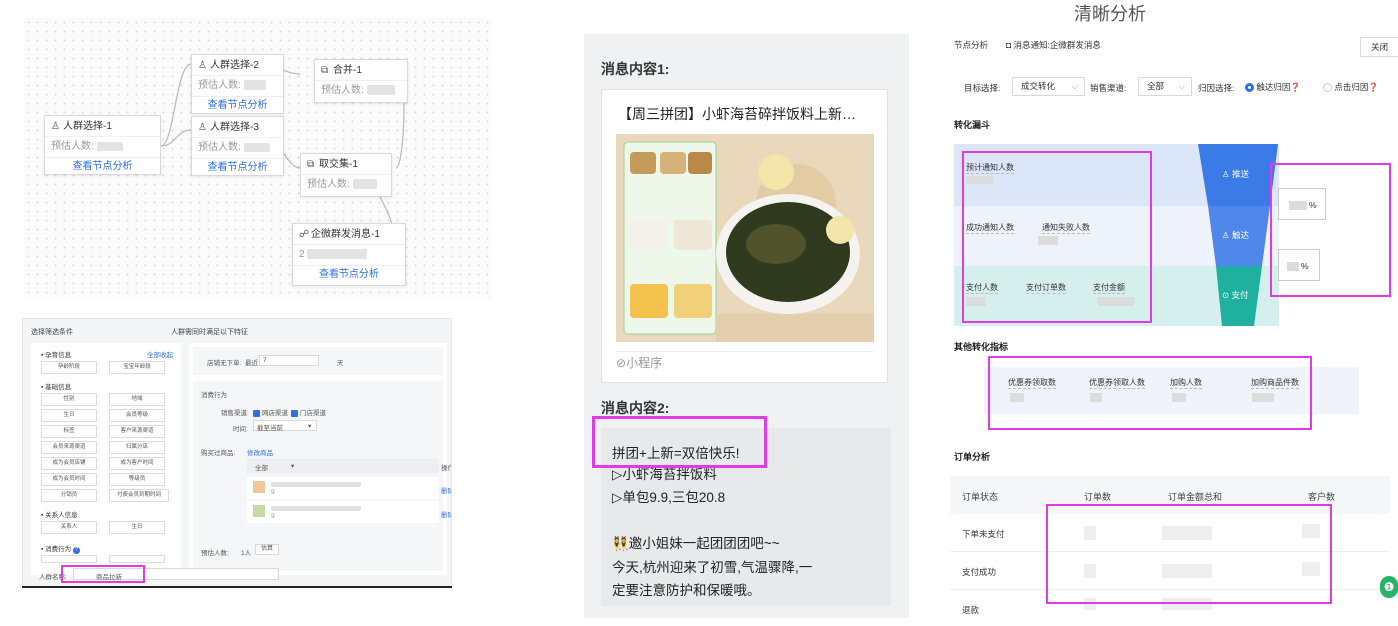  I want to click on attribution-click-radio: 点击归因❓, so click(1351, 87).